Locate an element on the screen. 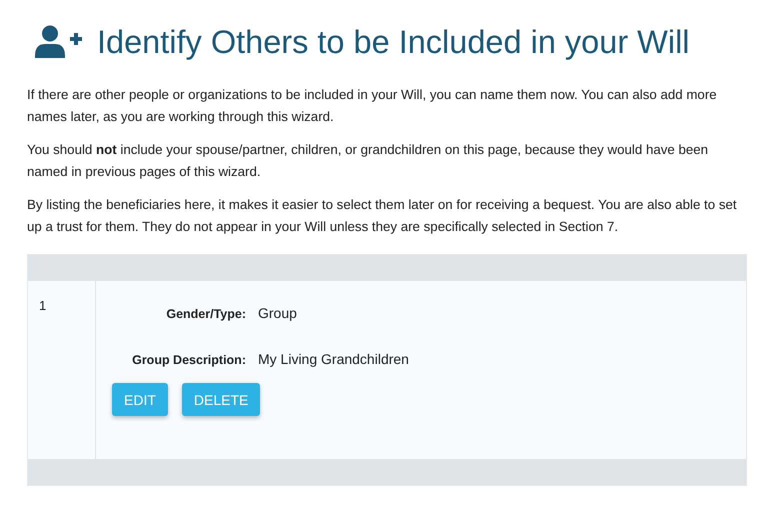  paragraph: If there are other people or organizations to be included in your Will, you can name them now. You can also add more names later, as you are working through this wizard. is located at coordinates (372, 106).